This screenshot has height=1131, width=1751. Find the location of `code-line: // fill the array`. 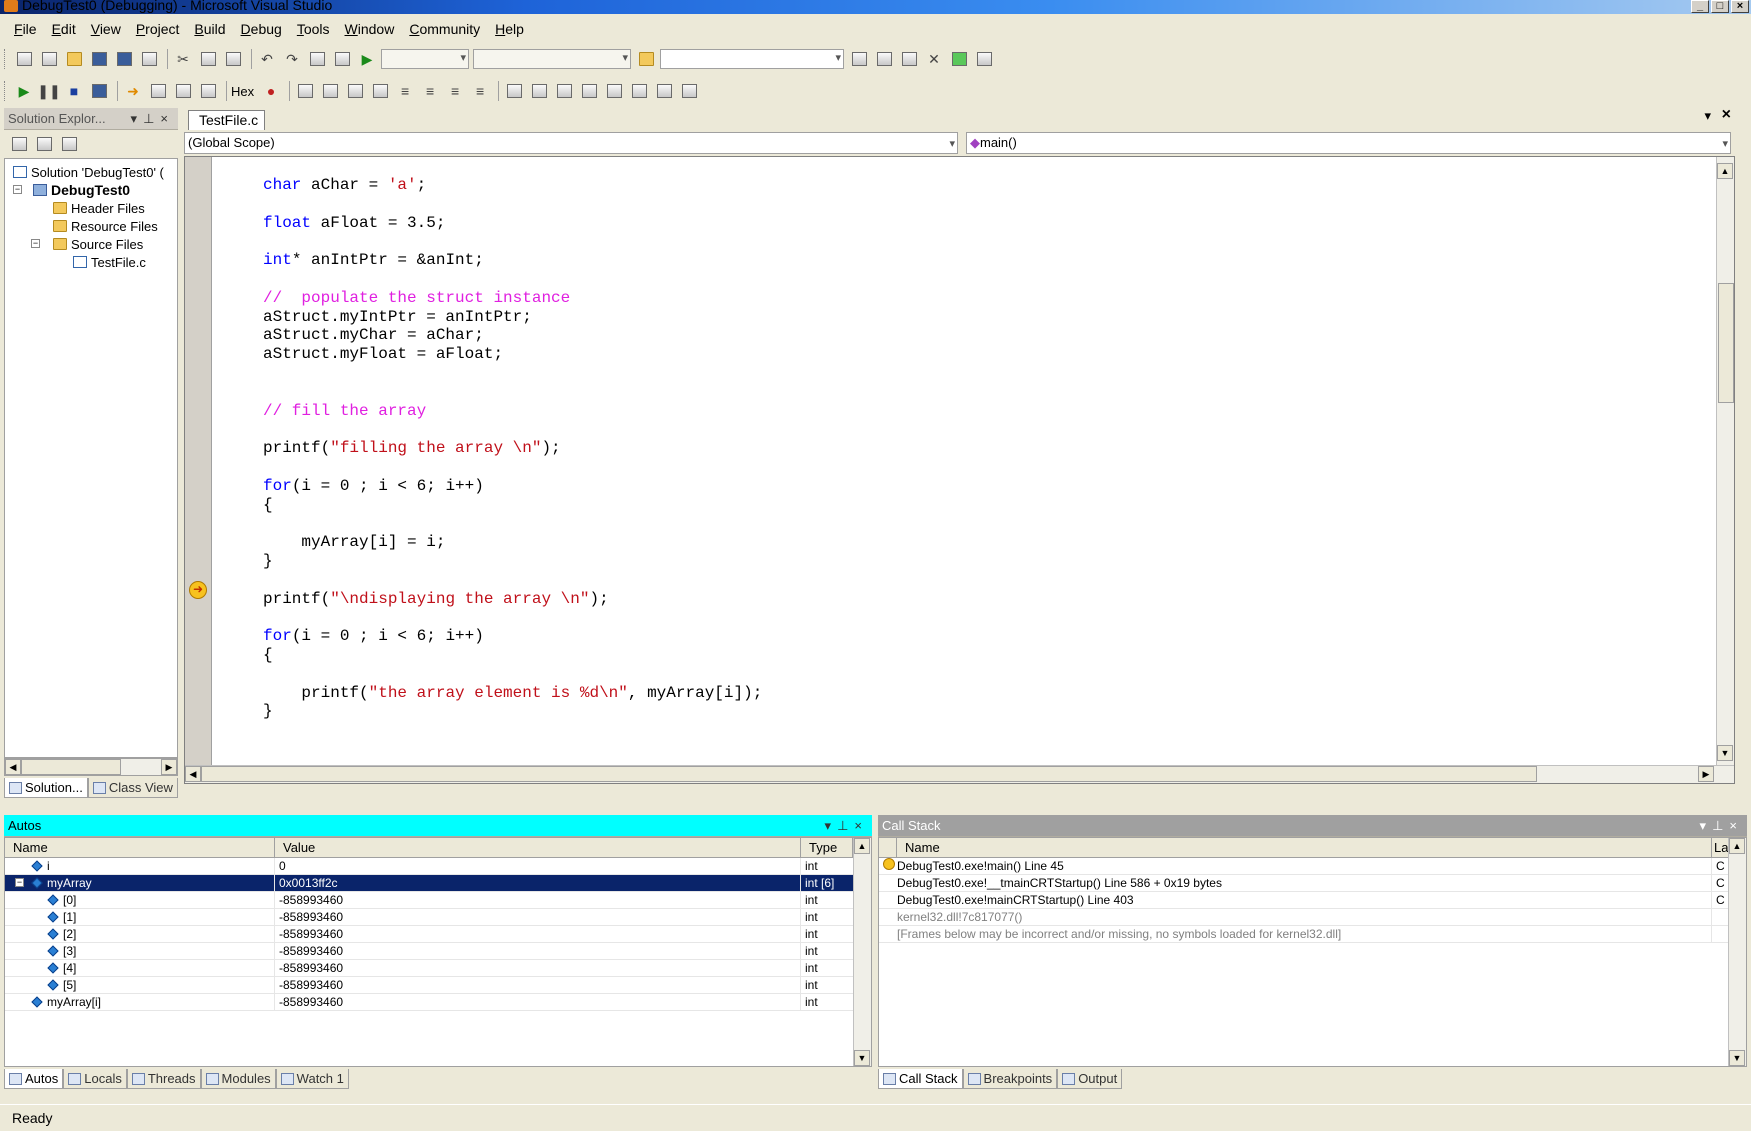

code-line: // fill the array is located at coordinates (344, 411).